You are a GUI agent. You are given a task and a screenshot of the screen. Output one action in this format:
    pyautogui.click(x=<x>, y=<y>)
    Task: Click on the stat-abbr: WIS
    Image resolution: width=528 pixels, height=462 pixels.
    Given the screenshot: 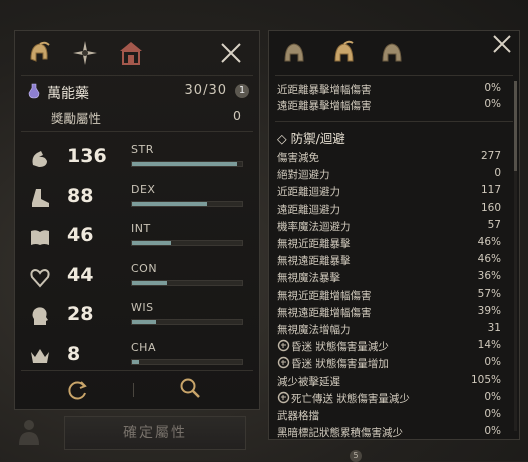 What is the action you would take?
    pyautogui.click(x=142, y=307)
    